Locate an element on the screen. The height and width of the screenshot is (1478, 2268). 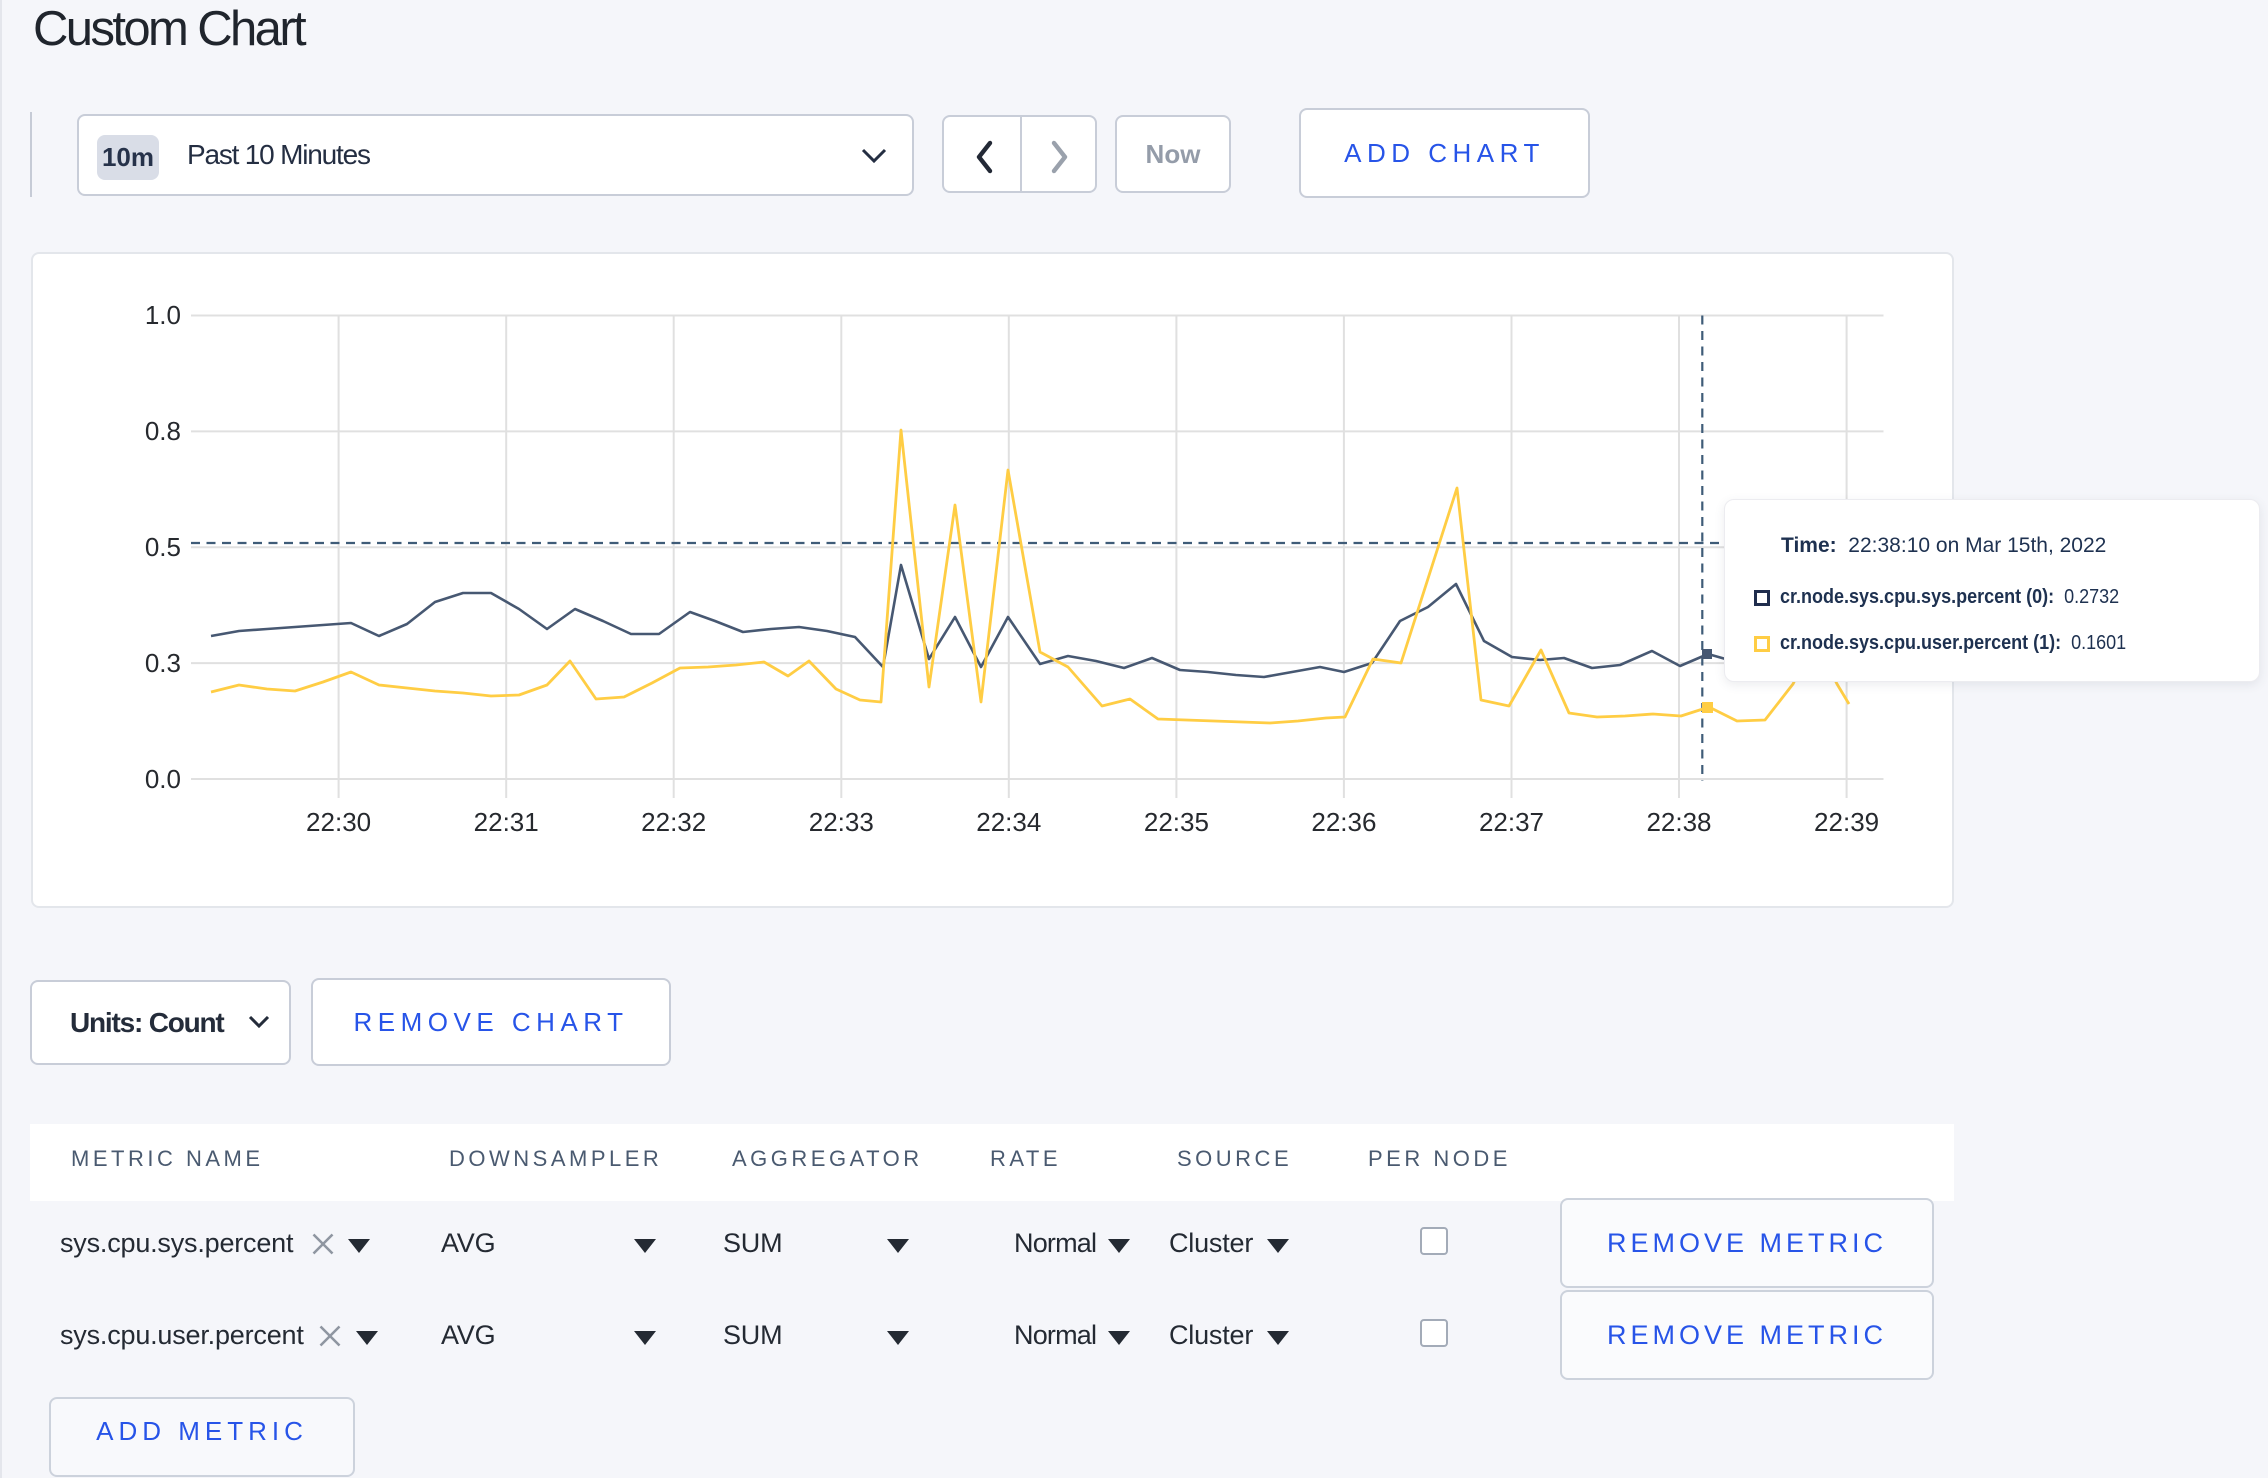
svg-text: 0.0 is located at coordinates (163, 779).